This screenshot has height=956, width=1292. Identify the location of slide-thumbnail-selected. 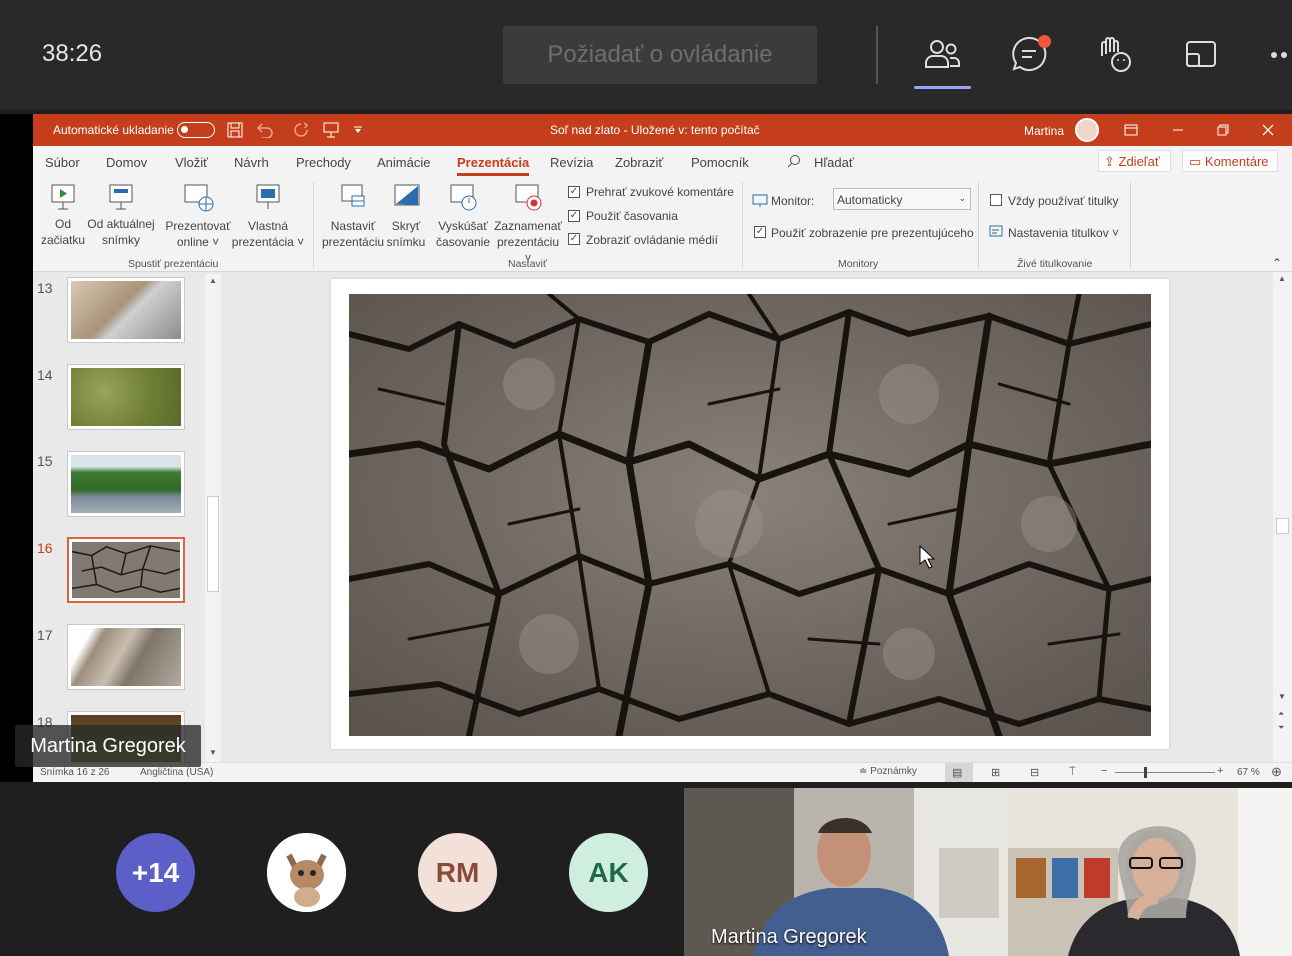
(126, 570).